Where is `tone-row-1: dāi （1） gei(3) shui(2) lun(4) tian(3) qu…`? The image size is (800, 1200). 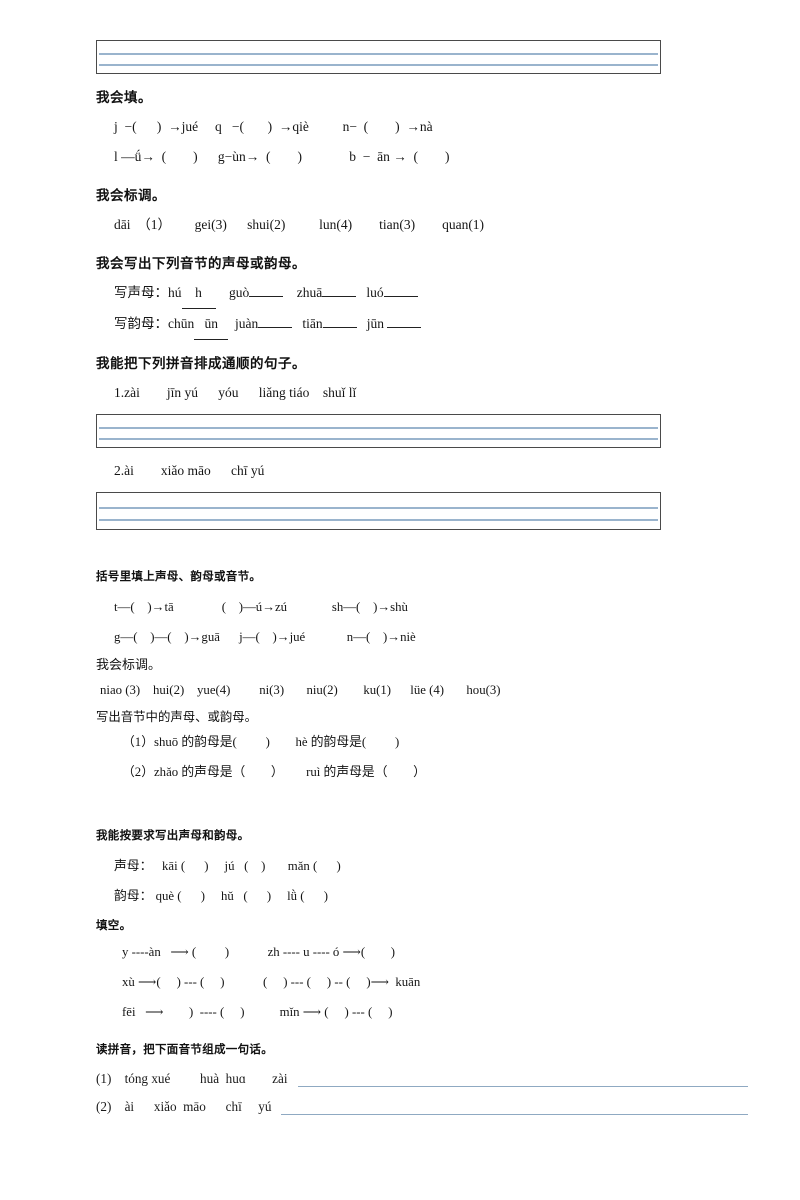
tone-row-1: dāi （1） gei(3) shui(2) lun(4) tian(3) qu… is located at coordinates (441, 225).